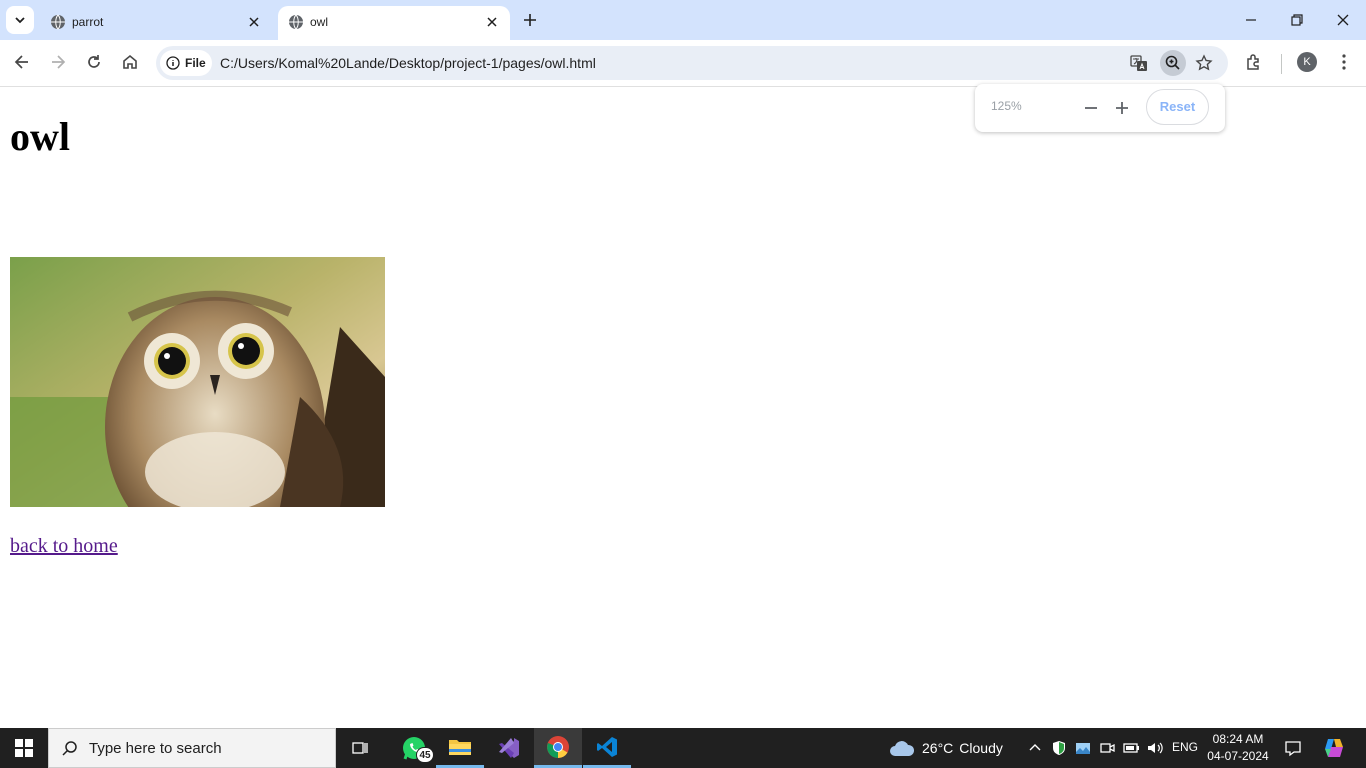 This screenshot has height=768, width=1366. What do you see at coordinates (1254, 62) in the screenshot?
I see `extensions-puzzle-icon` at bounding box center [1254, 62].